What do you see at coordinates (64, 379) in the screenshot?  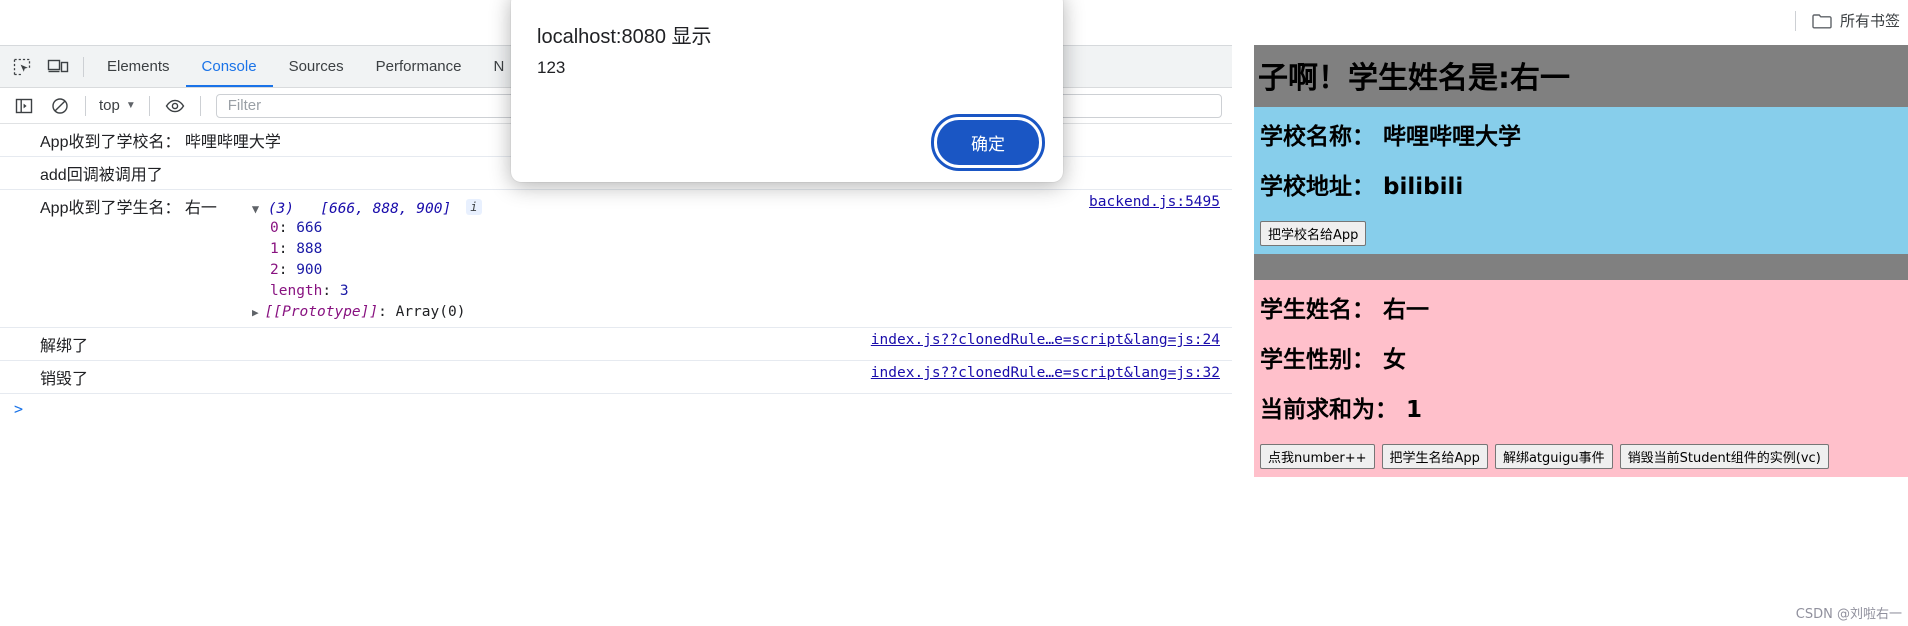 I see `console-row-text: 销毁了` at bounding box center [64, 379].